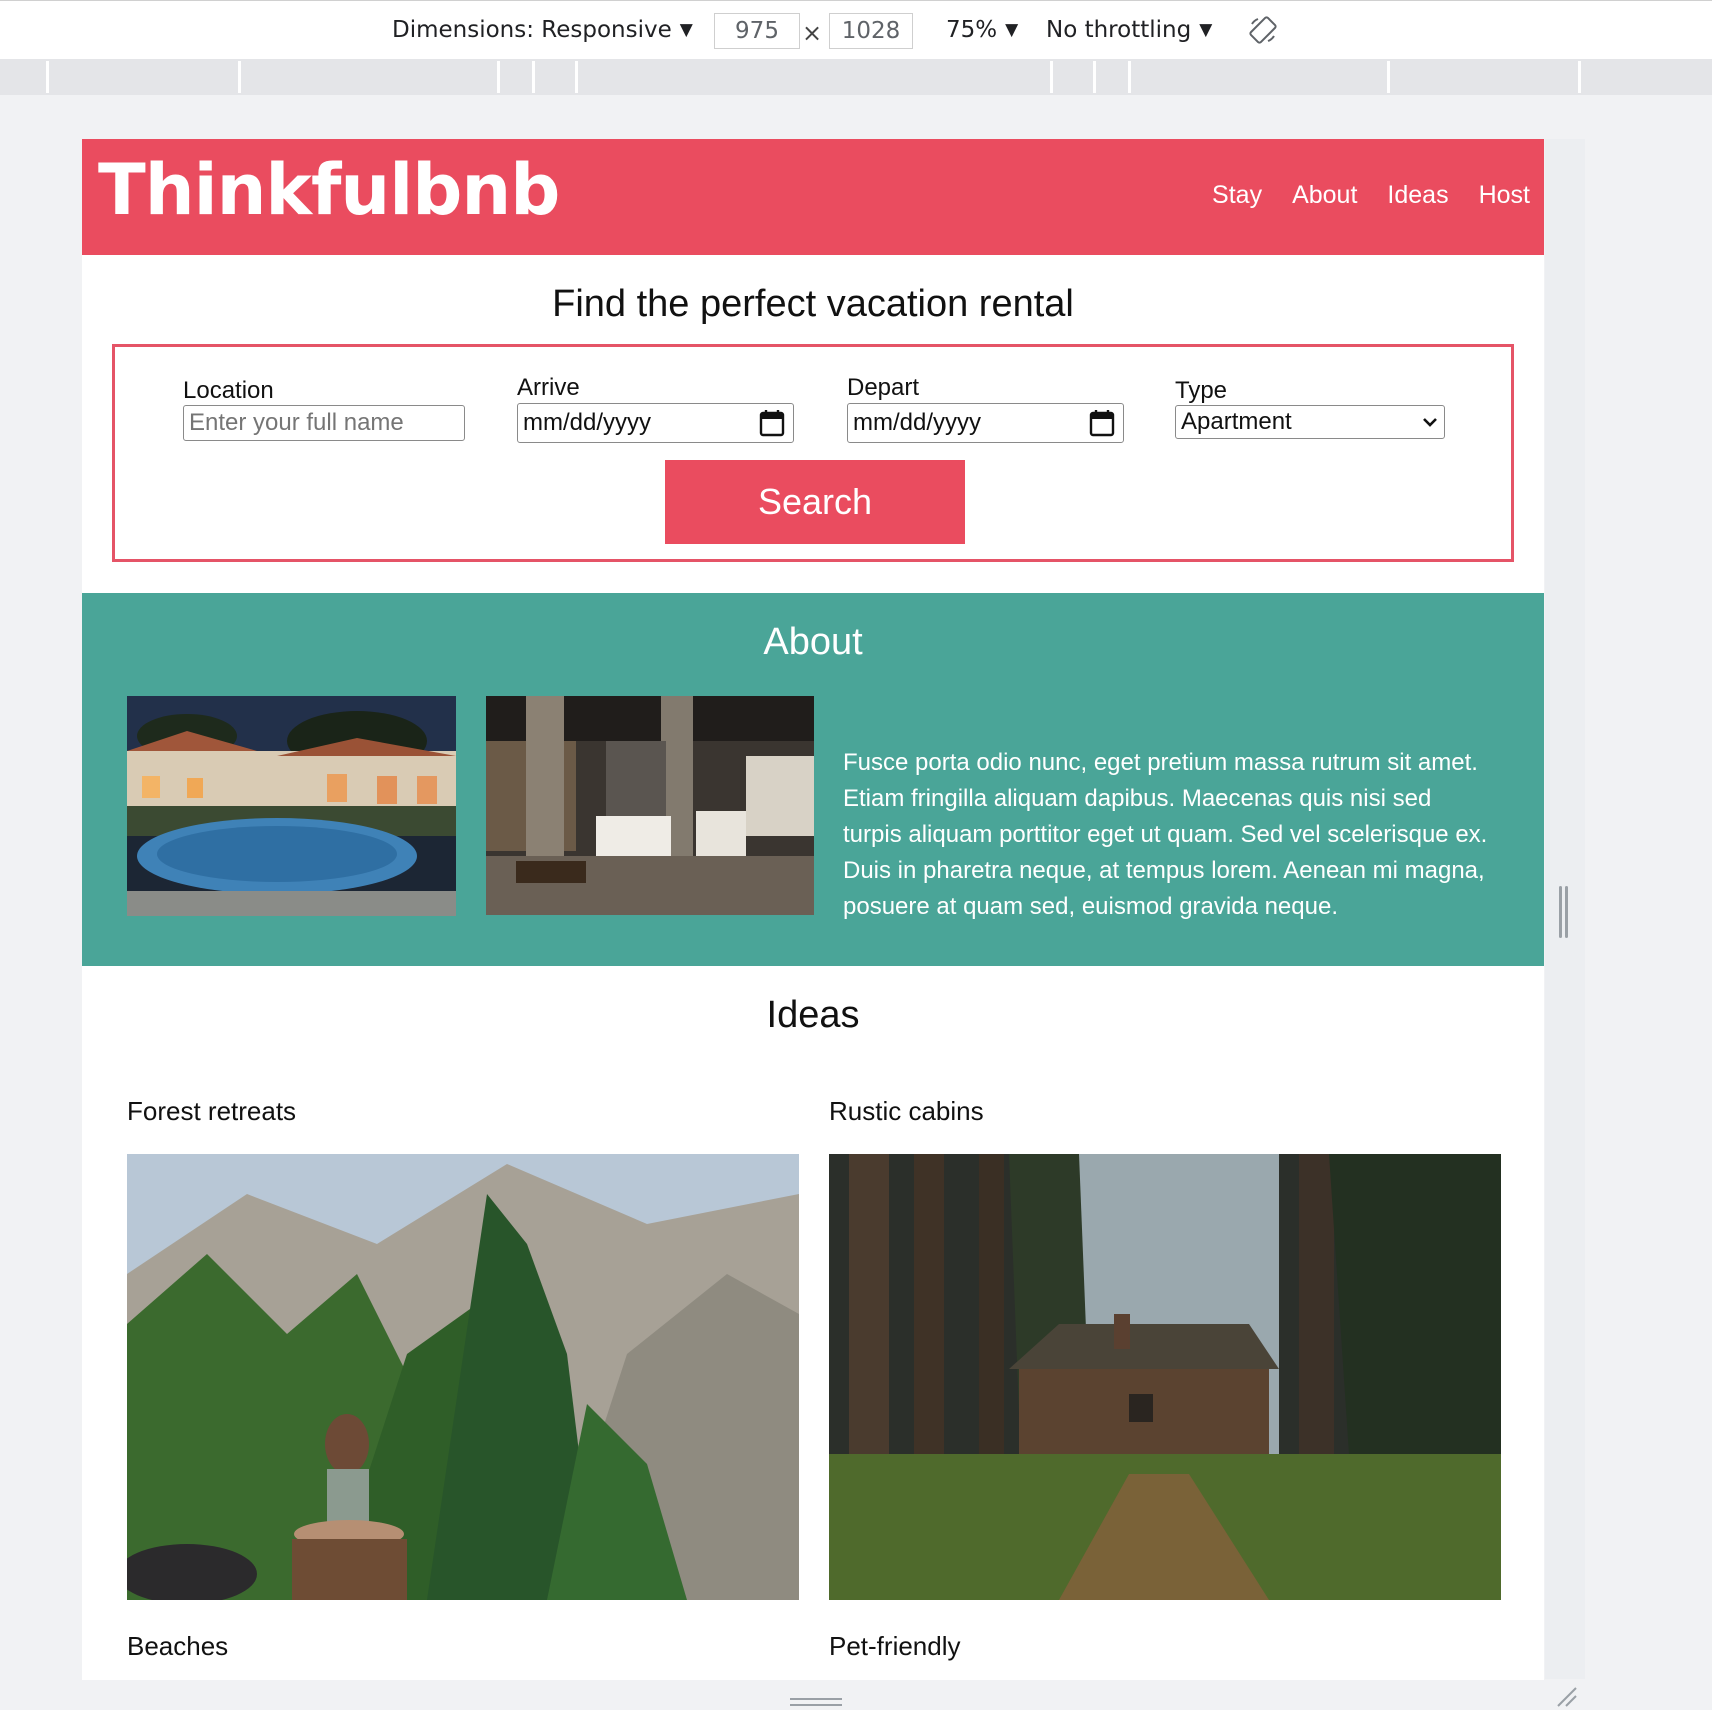 The height and width of the screenshot is (1710, 1712). What do you see at coordinates (1201, 390) in the screenshot?
I see `type-label: Type` at bounding box center [1201, 390].